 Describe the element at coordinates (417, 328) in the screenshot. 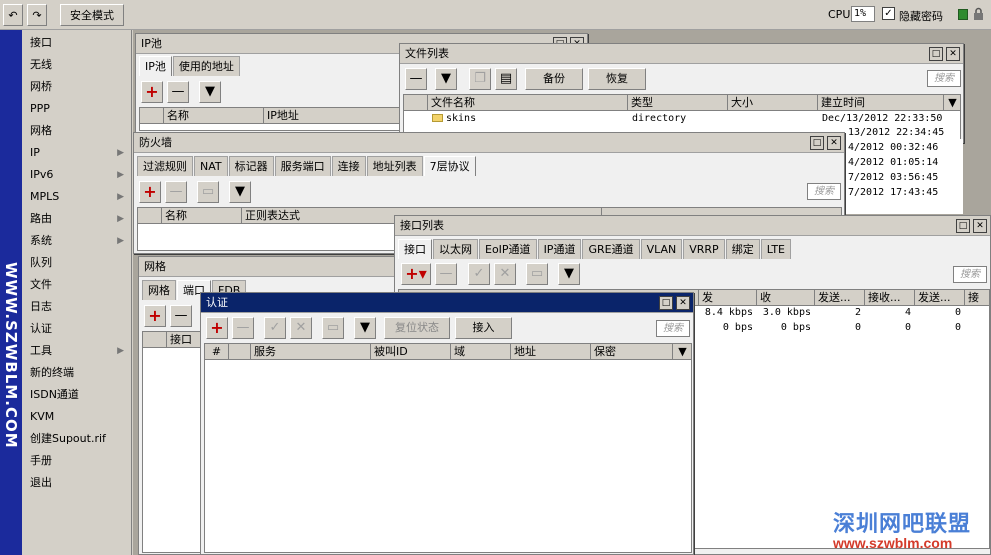

I see `reset-state-button: 复位状态` at that location.